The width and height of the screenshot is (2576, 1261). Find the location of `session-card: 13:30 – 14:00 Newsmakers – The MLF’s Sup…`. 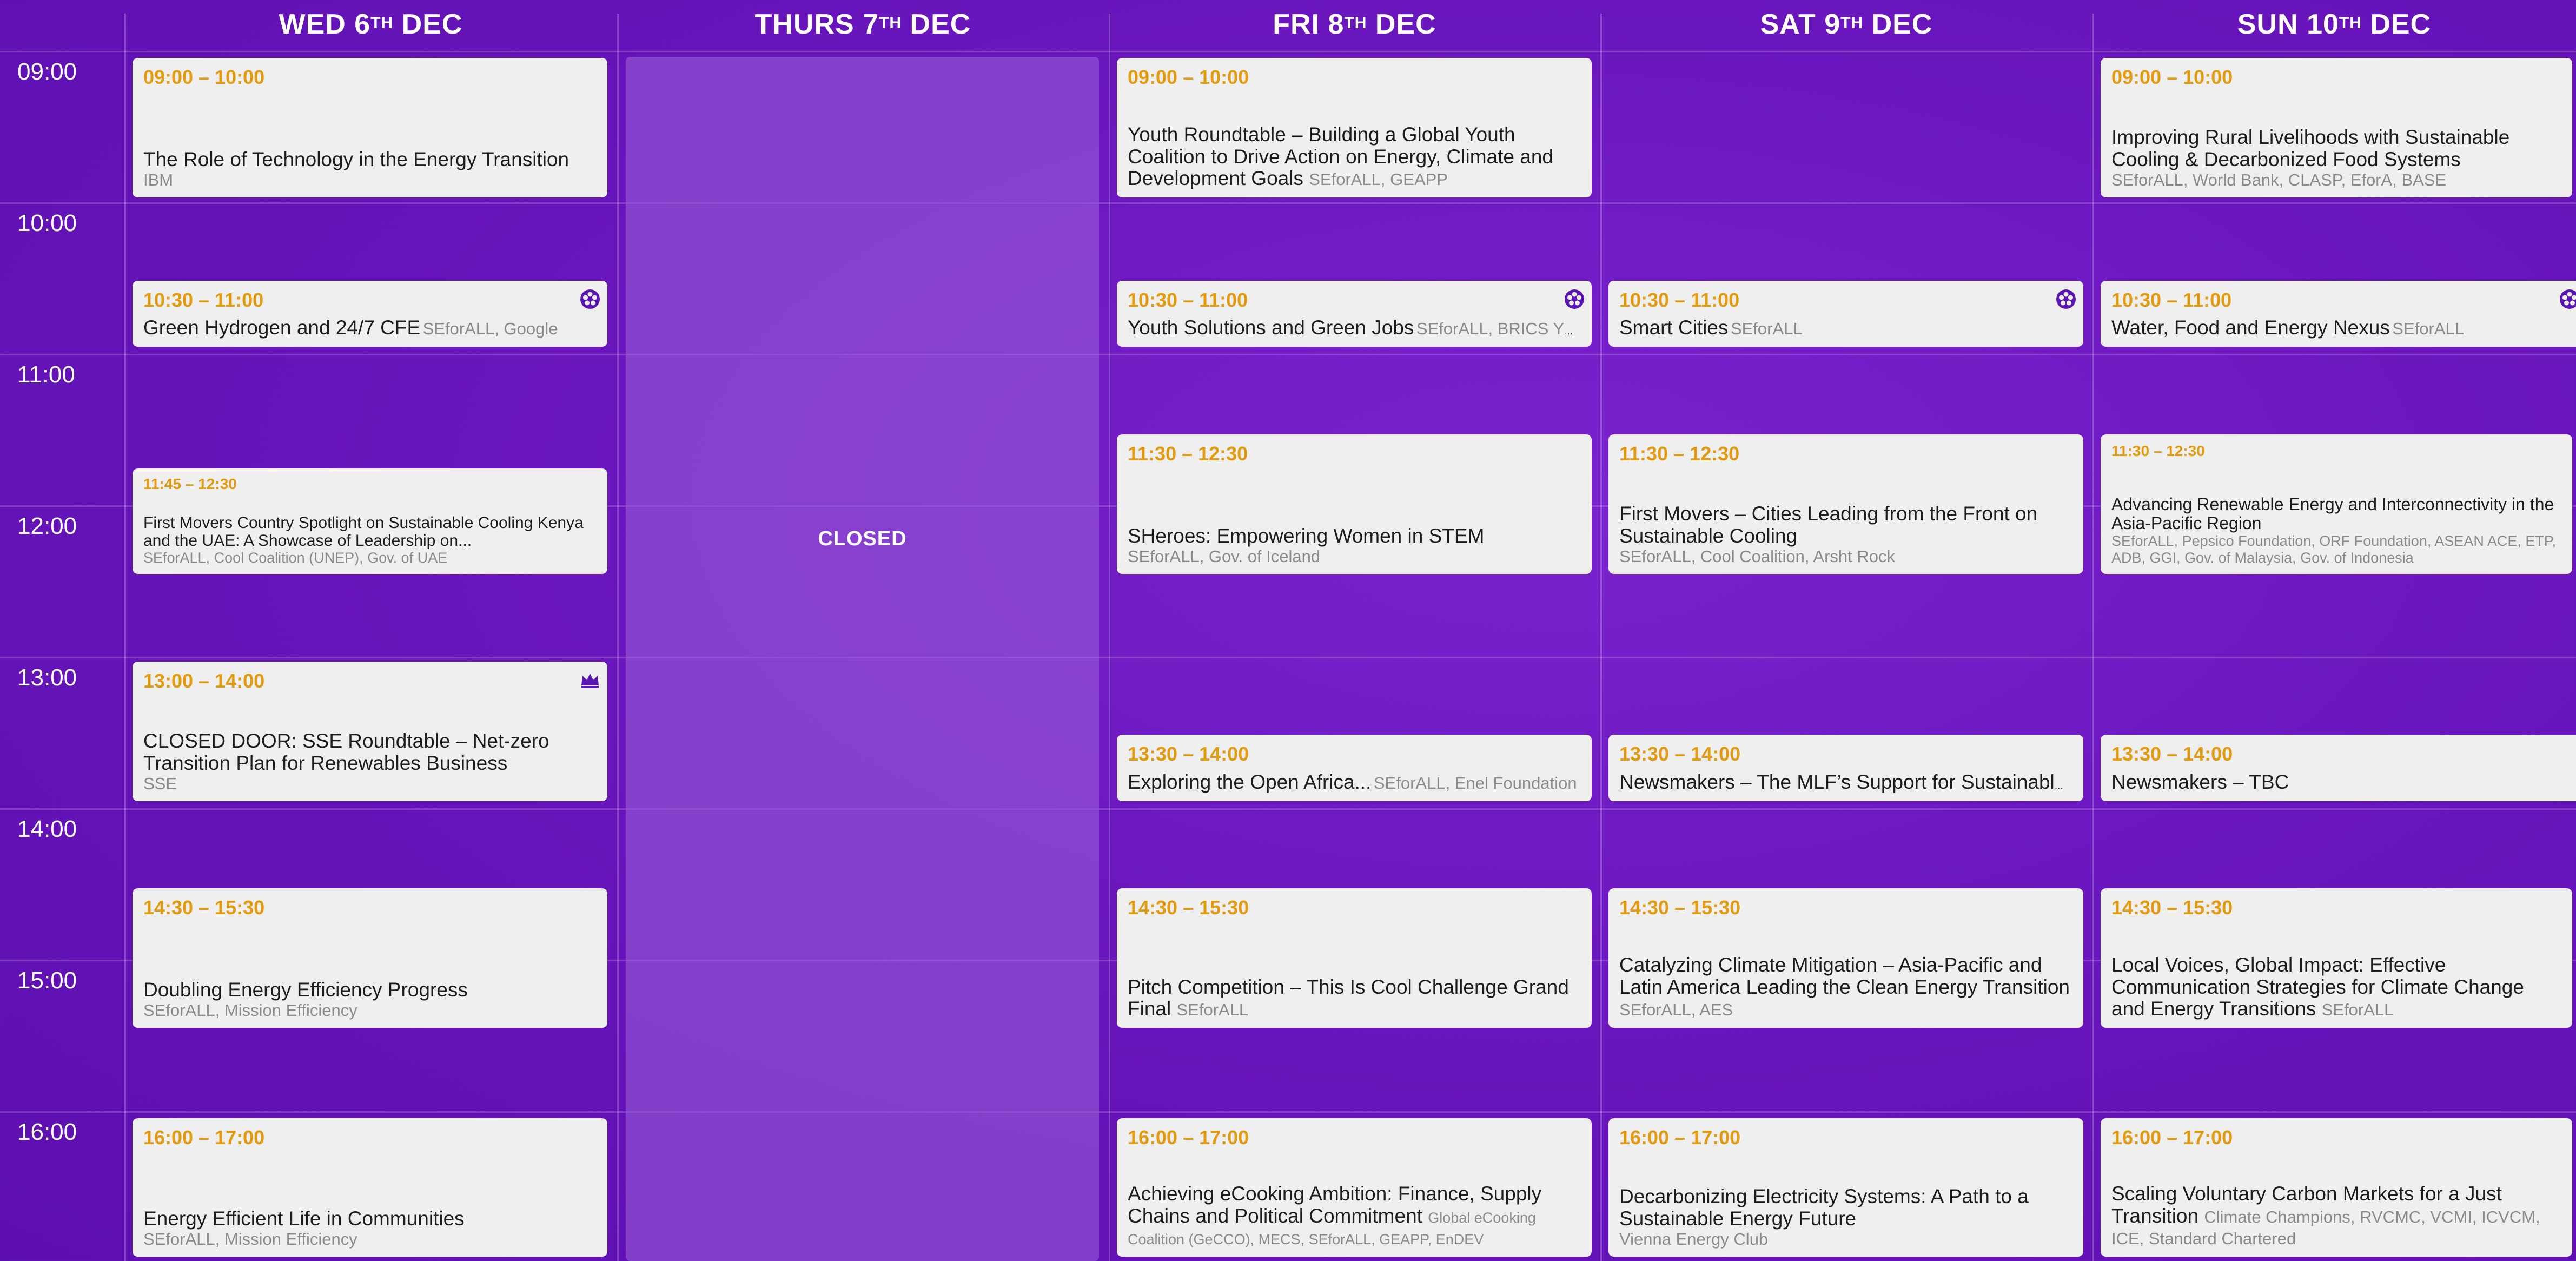

session-card: 13:30 – 14:00 Newsmakers – The MLF’s Sup… is located at coordinates (1845, 768).